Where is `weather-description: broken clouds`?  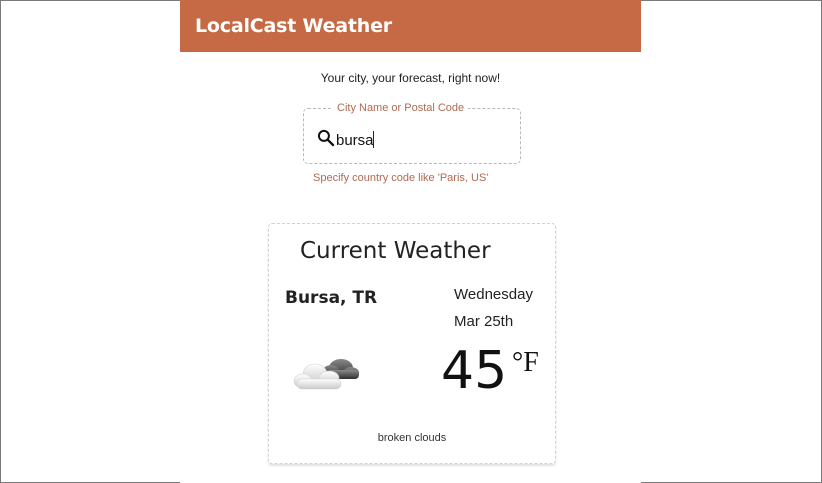 weather-description: broken clouds is located at coordinates (412, 438).